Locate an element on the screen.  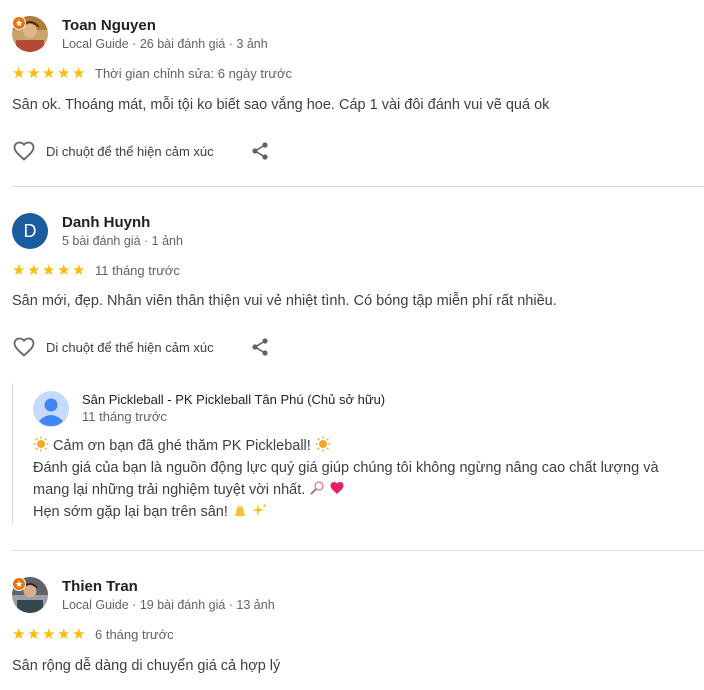
avatar: D is located at coordinates (30, 231).